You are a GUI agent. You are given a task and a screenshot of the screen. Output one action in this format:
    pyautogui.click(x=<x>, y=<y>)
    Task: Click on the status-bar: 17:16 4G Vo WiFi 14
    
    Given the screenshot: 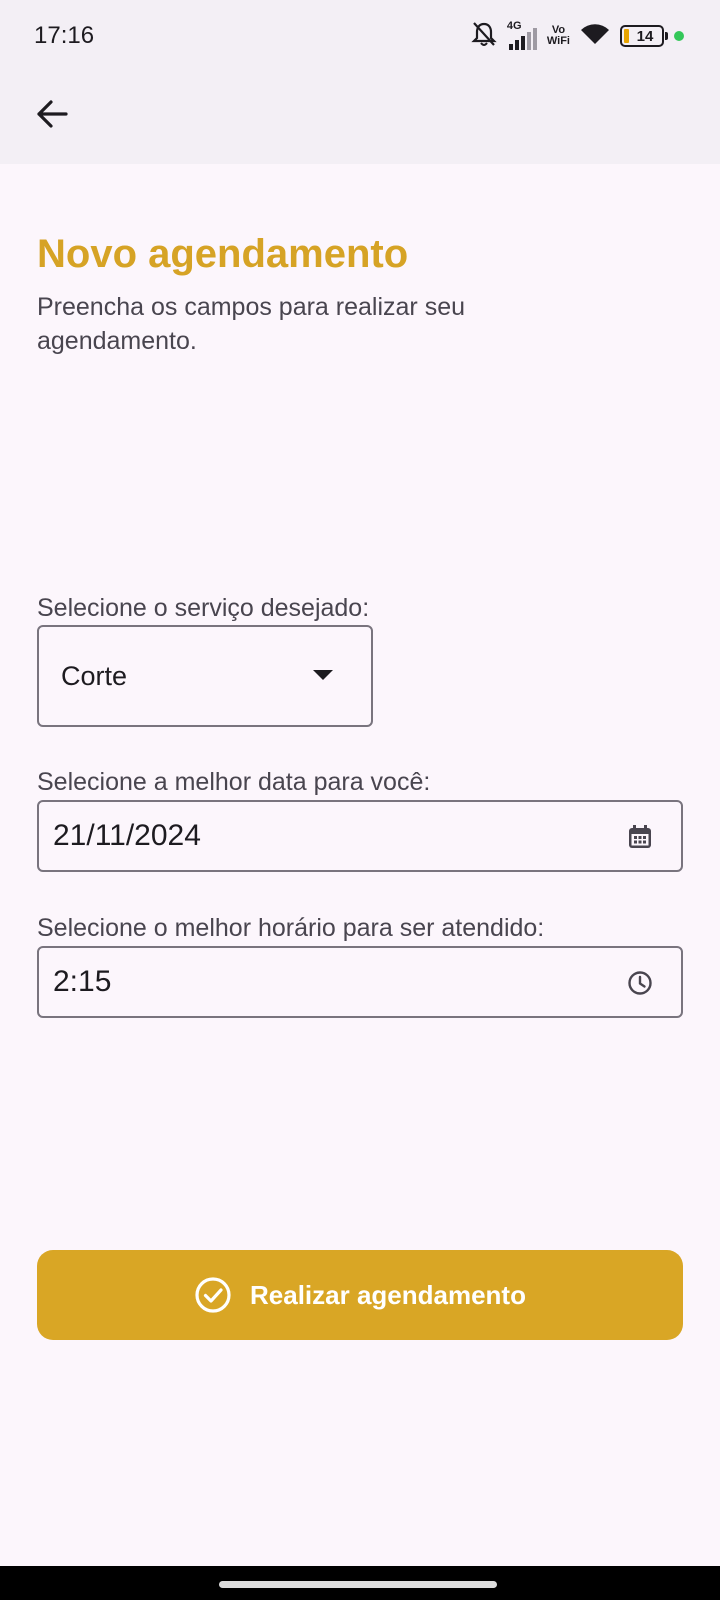 What is the action you would take?
    pyautogui.click(x=360, y=36)
    